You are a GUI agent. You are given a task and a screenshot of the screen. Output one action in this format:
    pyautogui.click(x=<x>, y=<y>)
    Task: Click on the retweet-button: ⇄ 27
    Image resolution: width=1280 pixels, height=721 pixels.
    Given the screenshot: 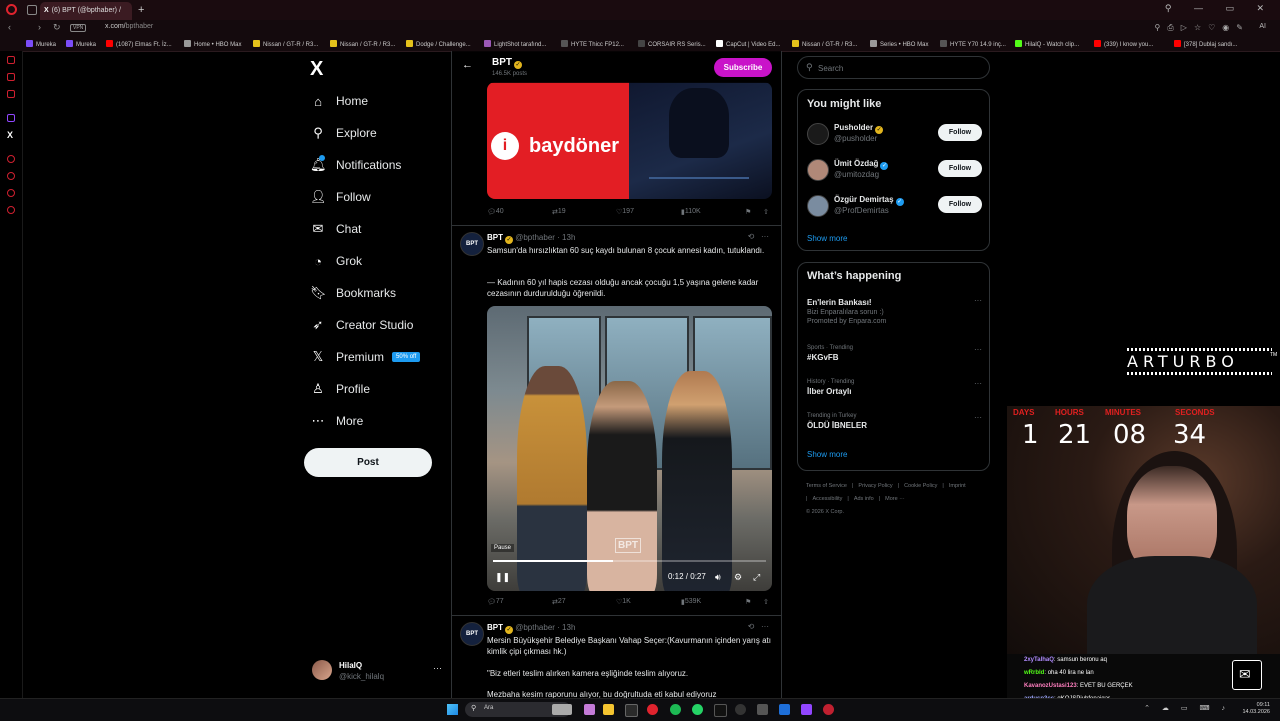 What is the action you would take?
    pyautogui.click(x=559, y=602)
    